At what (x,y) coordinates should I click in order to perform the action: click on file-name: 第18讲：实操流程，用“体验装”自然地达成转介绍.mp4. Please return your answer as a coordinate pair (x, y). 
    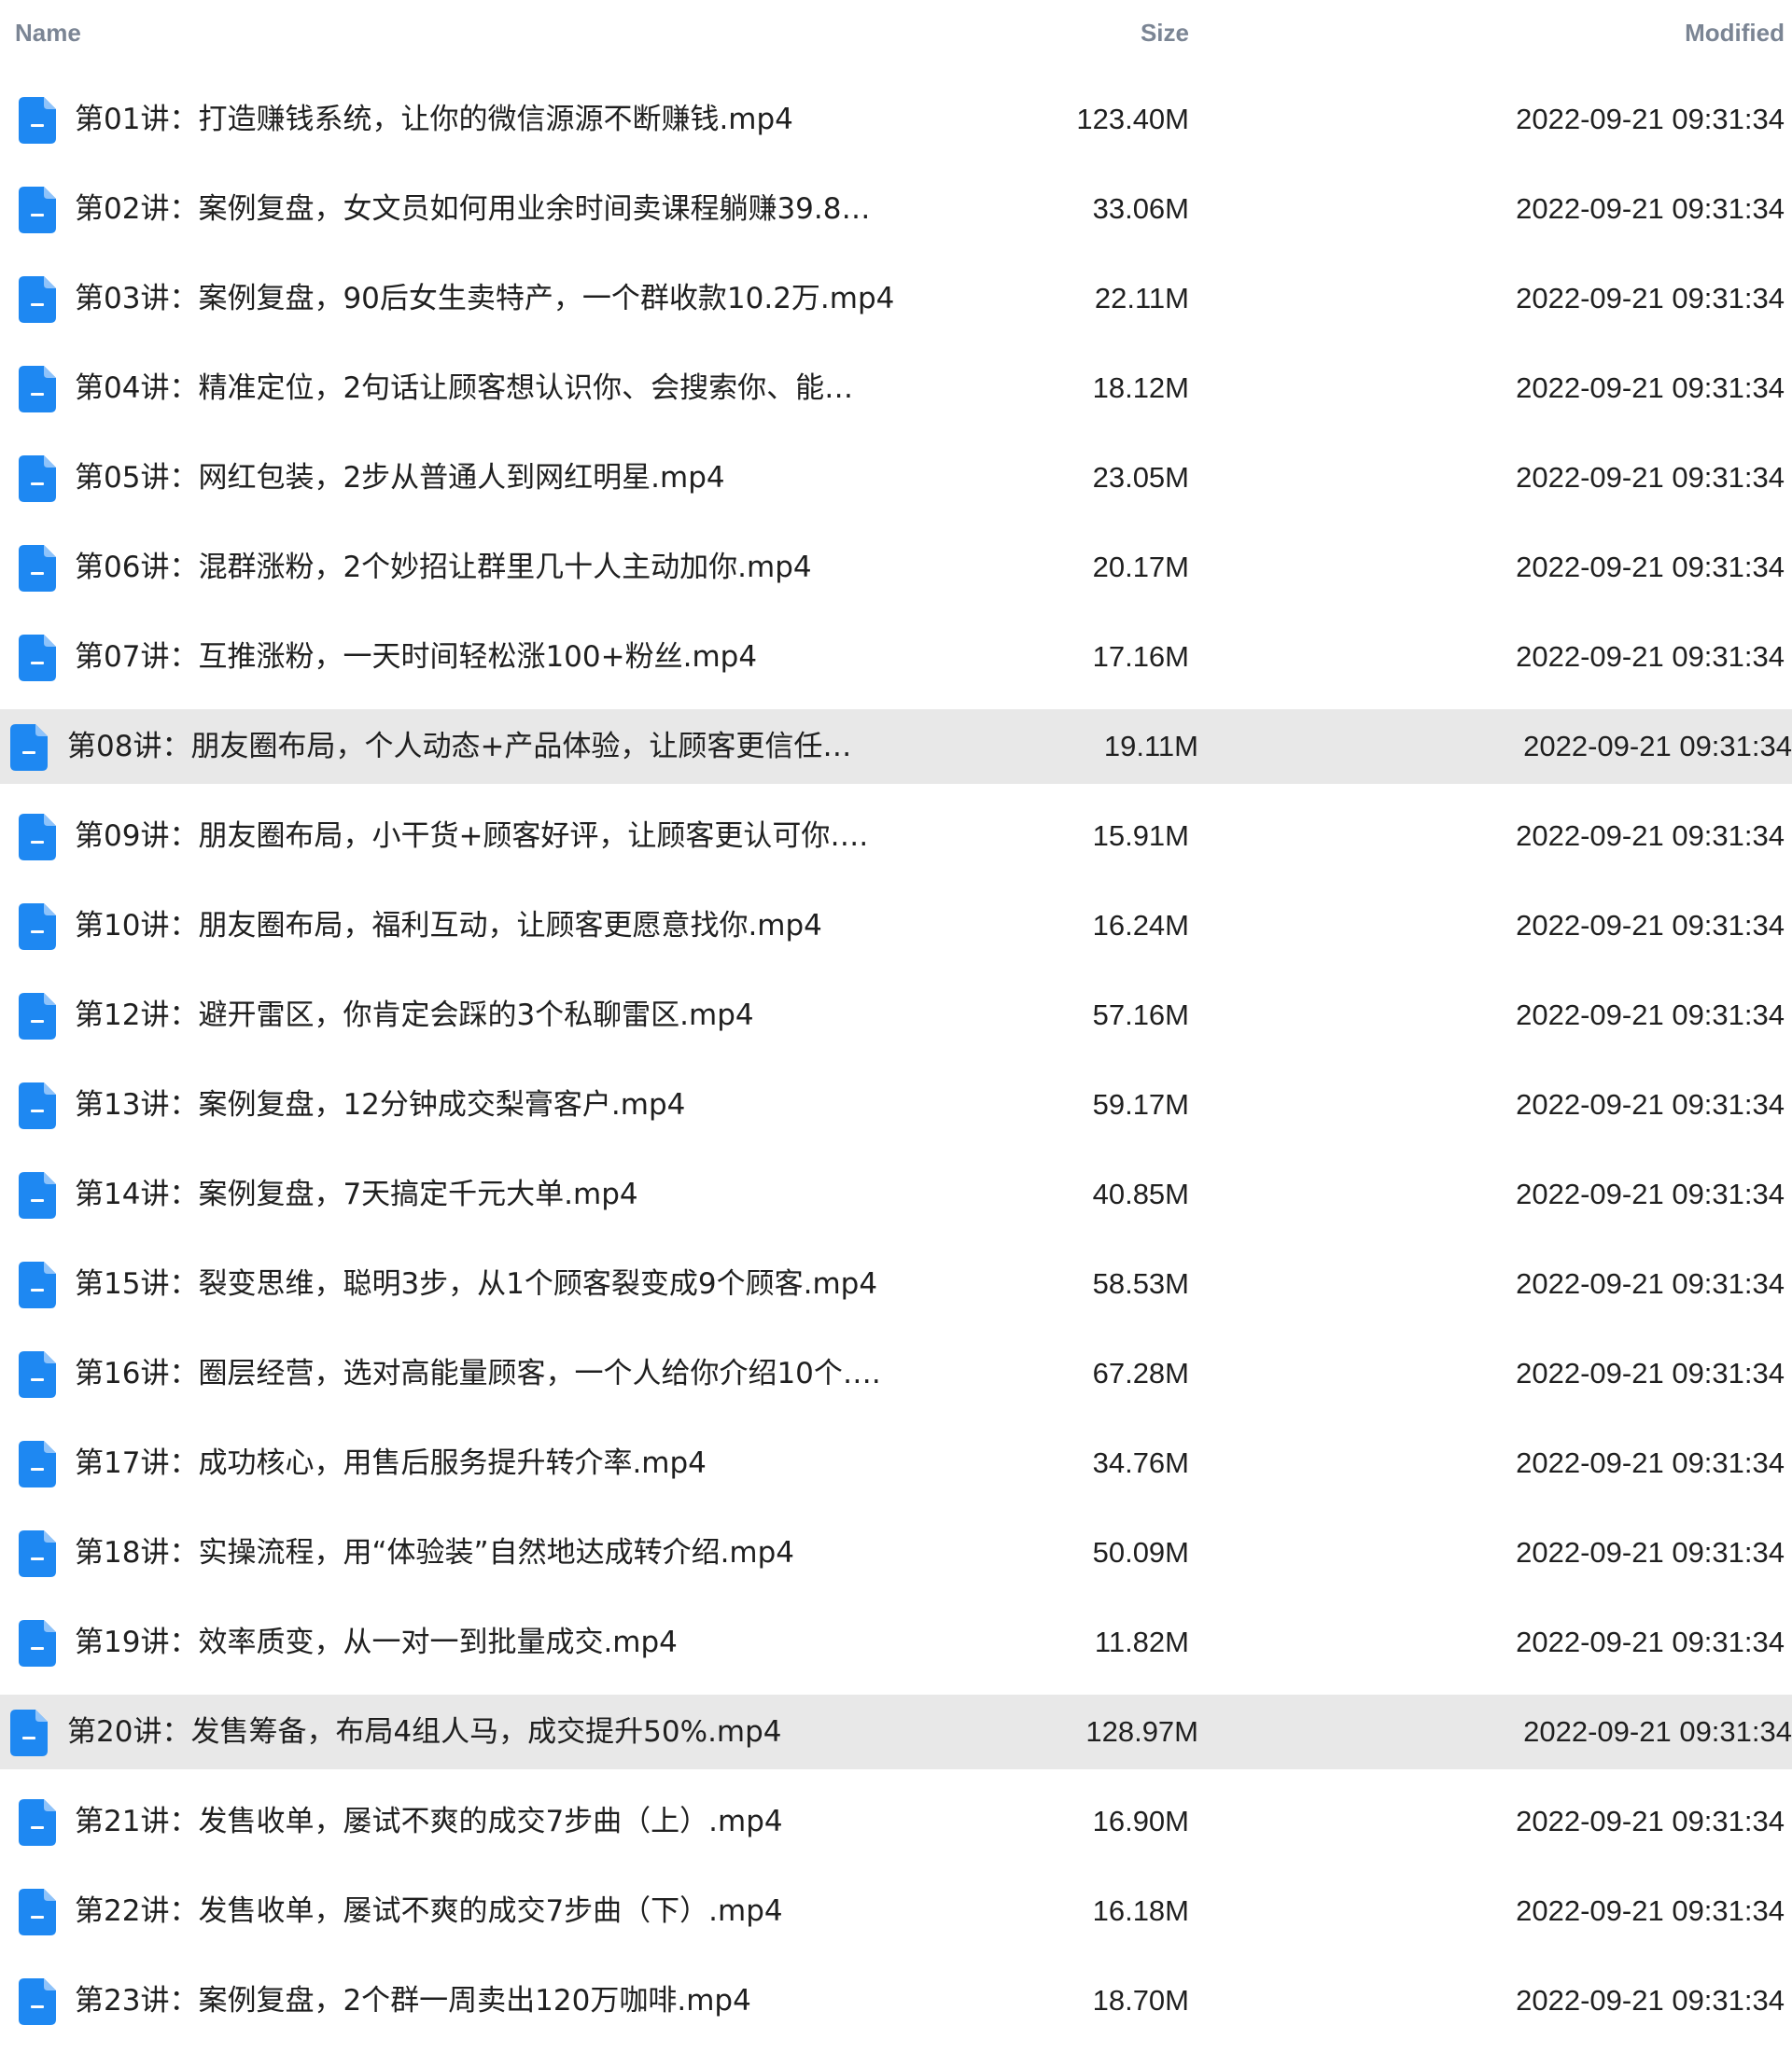
    Looking at the image, I should click on (435, 1553).